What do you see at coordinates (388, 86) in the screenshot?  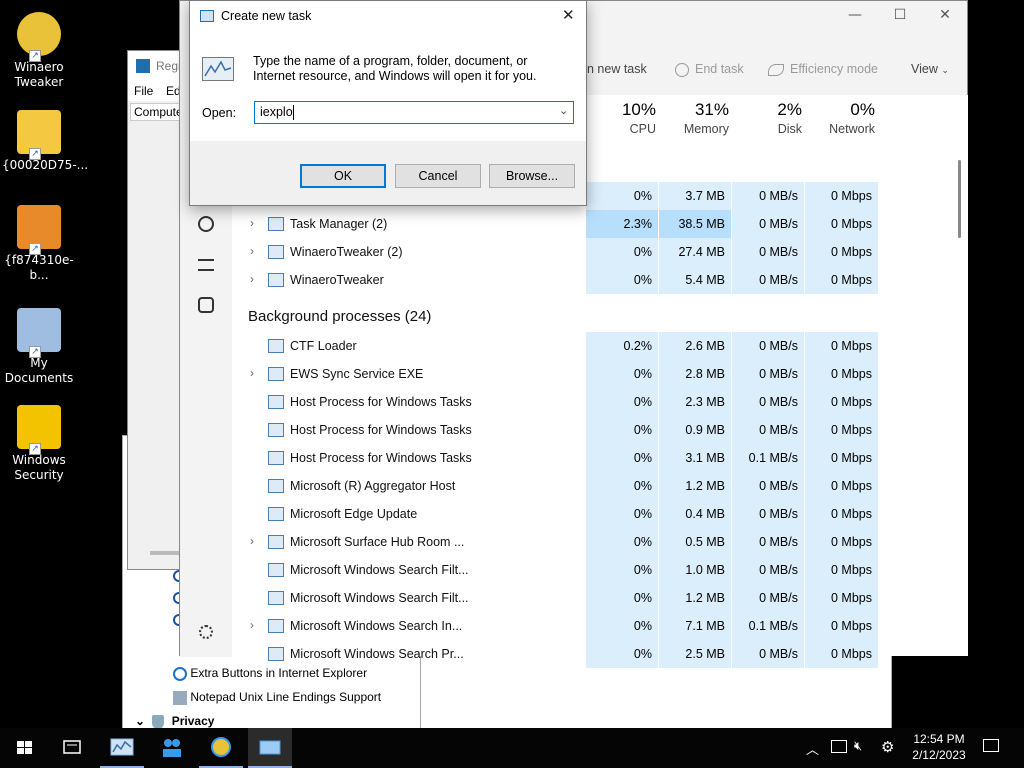 I see `dialog-body` at bounding box center [388, 86].